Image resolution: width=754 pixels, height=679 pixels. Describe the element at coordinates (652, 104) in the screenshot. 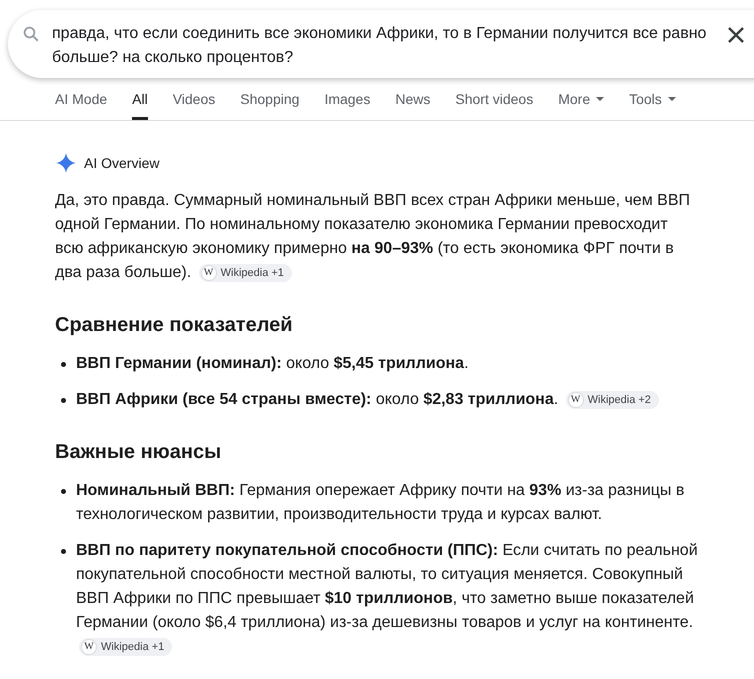

I see `tab: Tools` at that location.